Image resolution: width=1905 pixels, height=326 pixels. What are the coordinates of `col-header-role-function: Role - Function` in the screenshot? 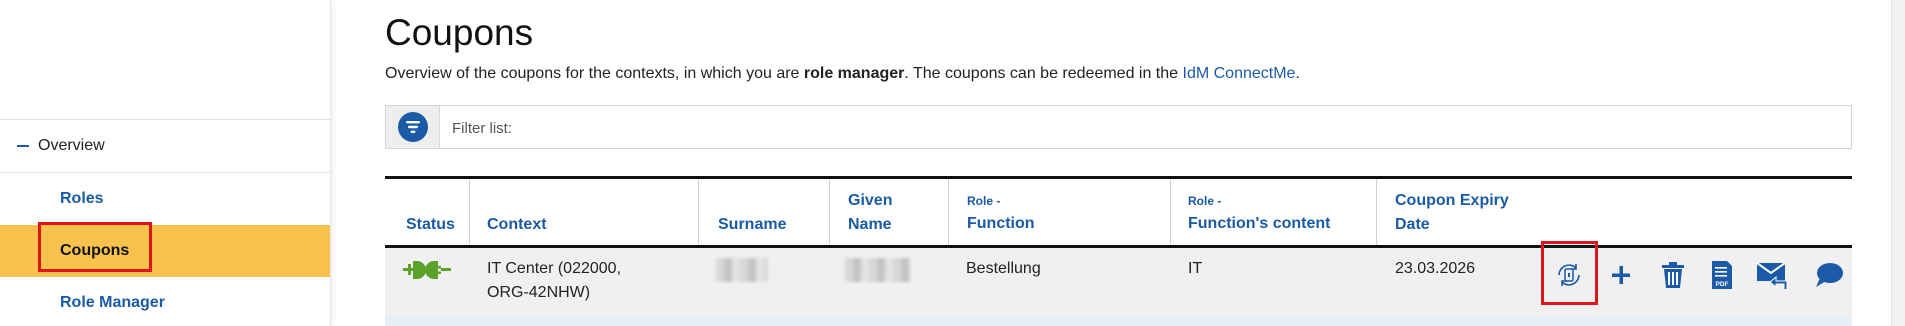 It's located at (1001, 213).